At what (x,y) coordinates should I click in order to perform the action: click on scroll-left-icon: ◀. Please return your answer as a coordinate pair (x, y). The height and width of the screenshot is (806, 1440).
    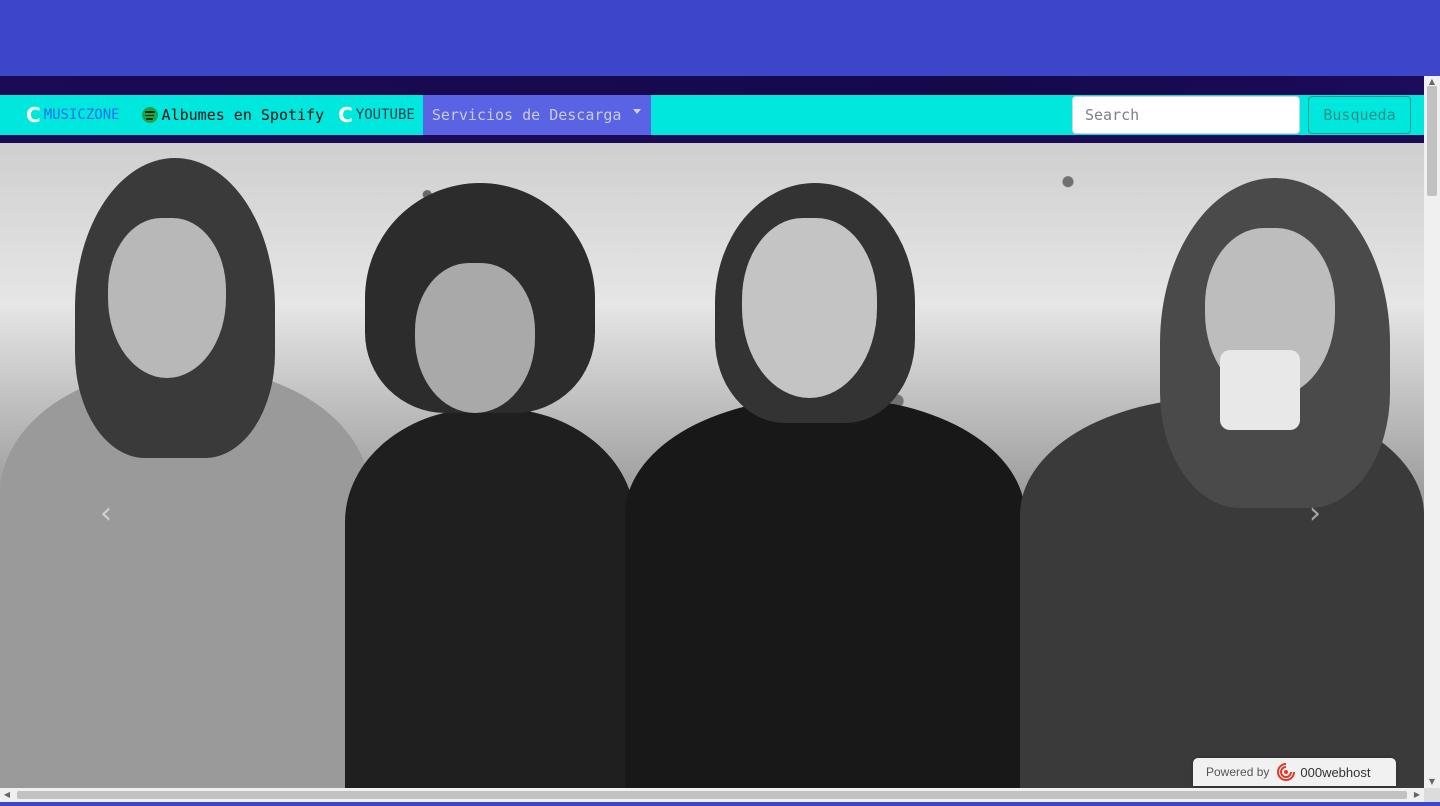
    Looking at the image, I should click on (7, 795).